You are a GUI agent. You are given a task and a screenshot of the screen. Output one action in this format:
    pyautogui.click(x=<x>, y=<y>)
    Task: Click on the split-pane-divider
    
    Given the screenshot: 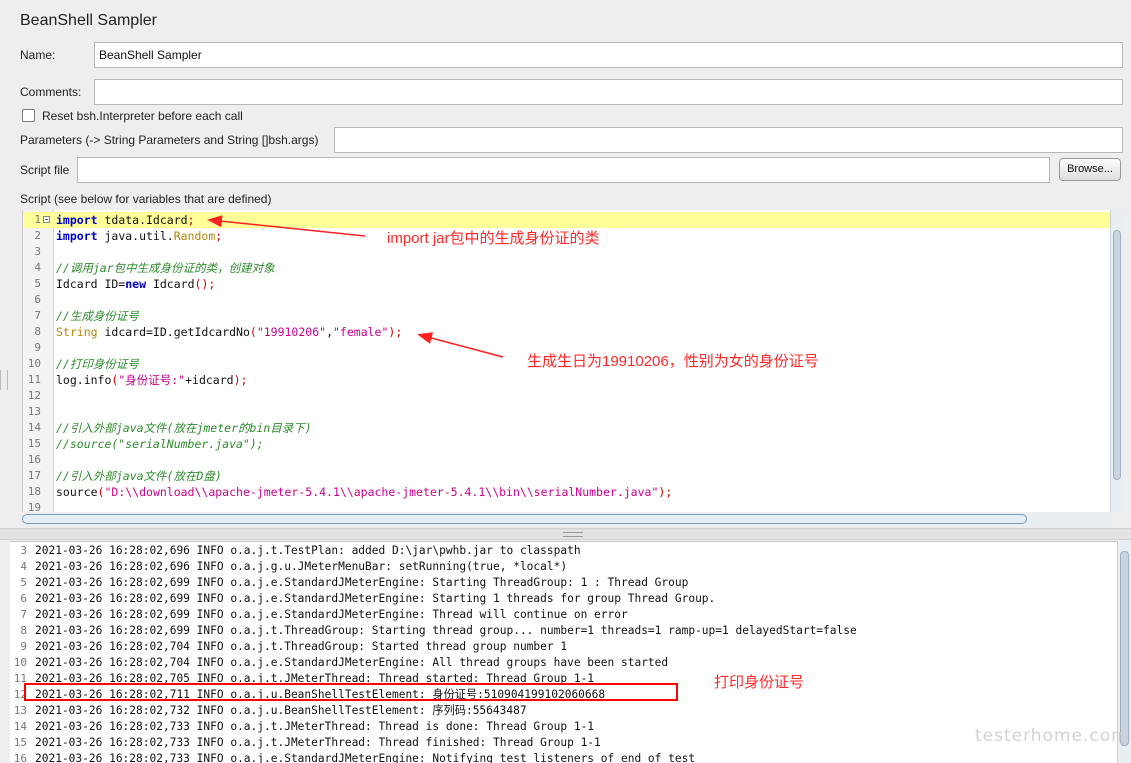 What is the action you would take?
    pyautogui.click(x=565, y=534)
    